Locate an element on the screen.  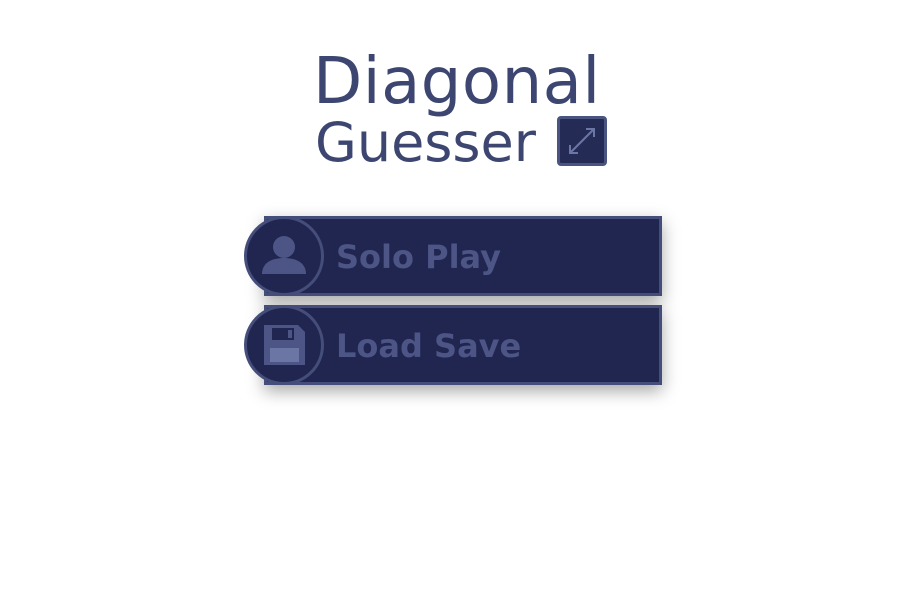
person-icon is located at coordinates (284, 255).